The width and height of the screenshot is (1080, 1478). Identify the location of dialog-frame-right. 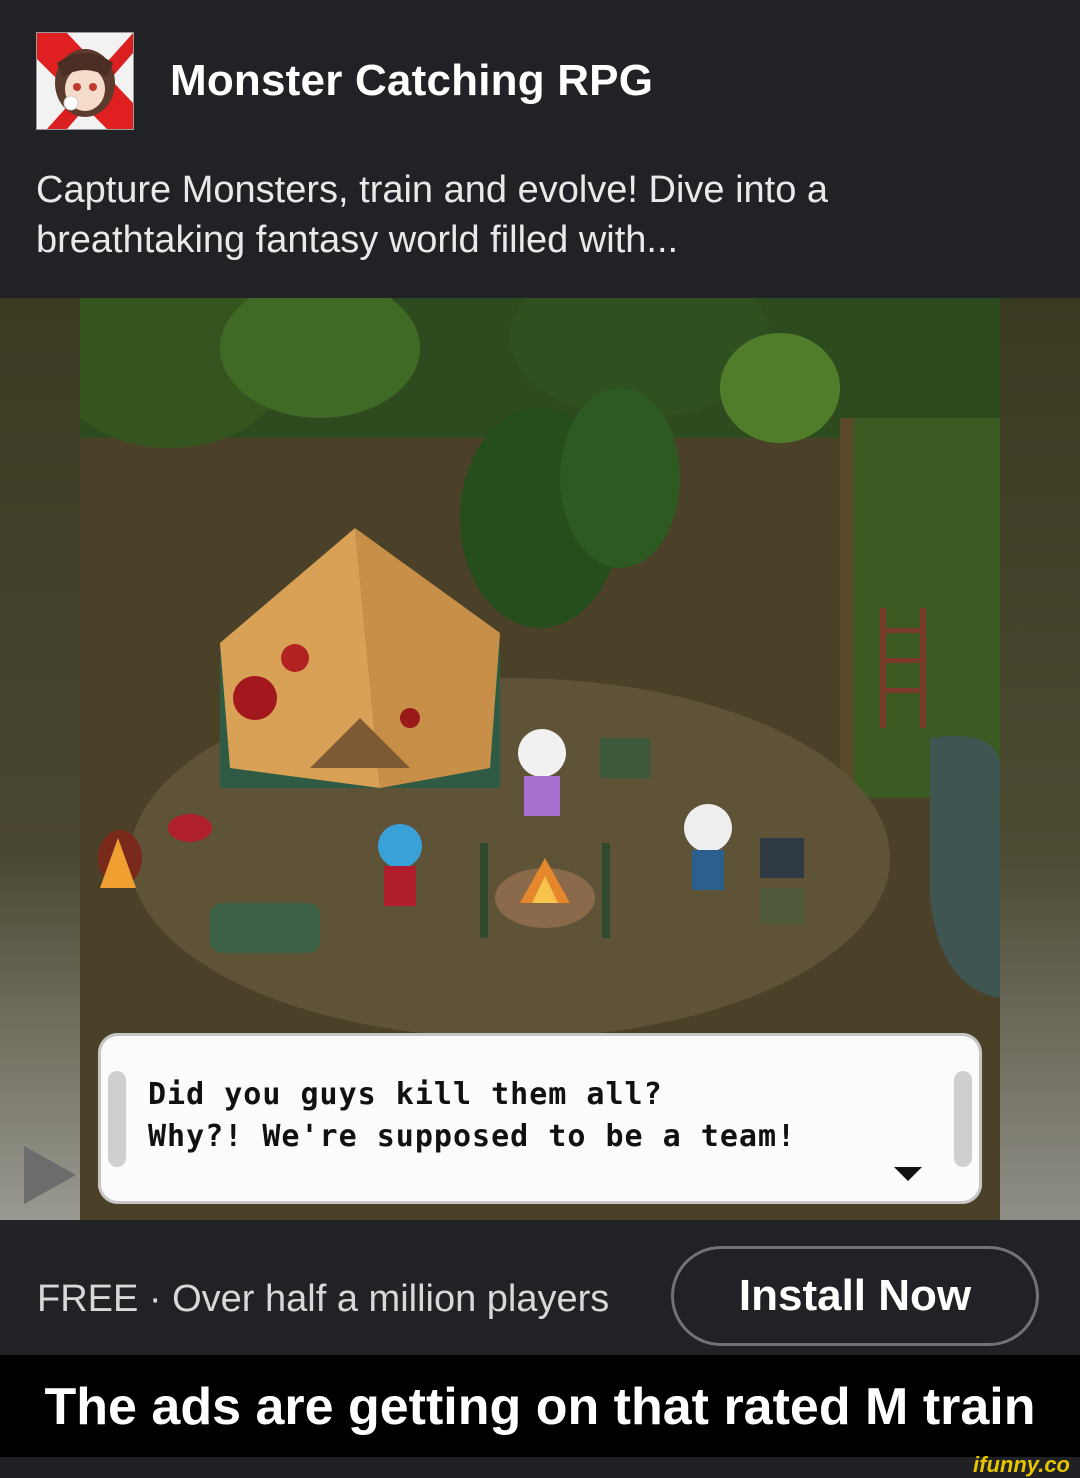
(963, 1119).